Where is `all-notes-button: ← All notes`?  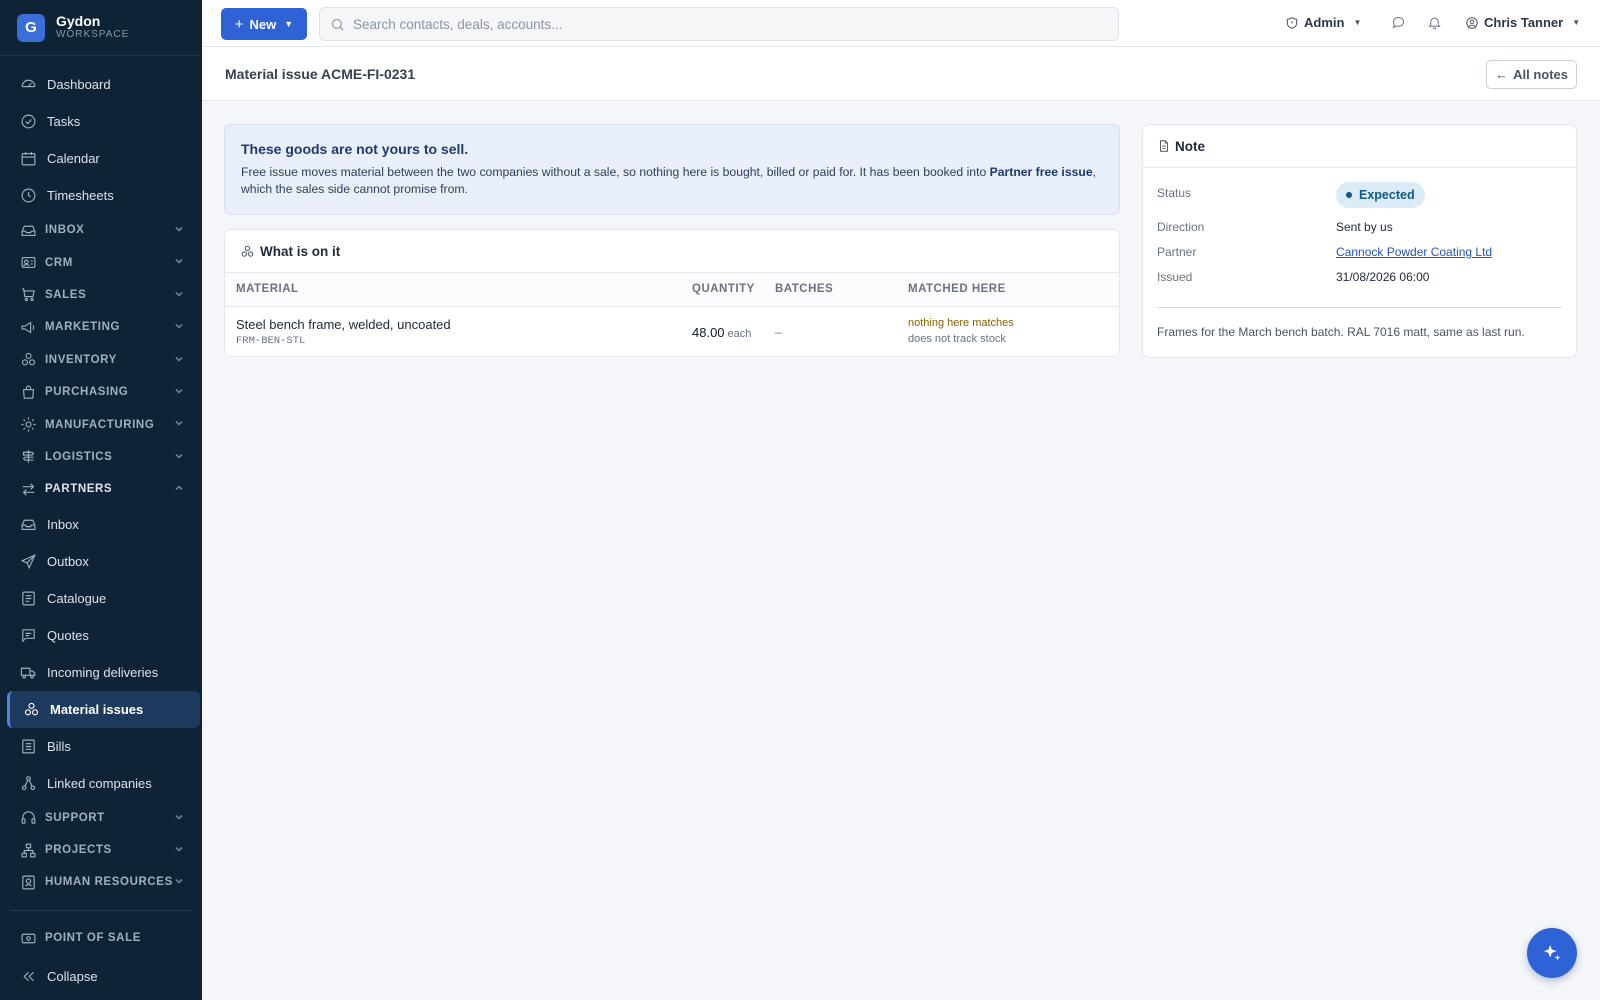 all-notes-button: ← All notes is located at coordinates (1531, 74).